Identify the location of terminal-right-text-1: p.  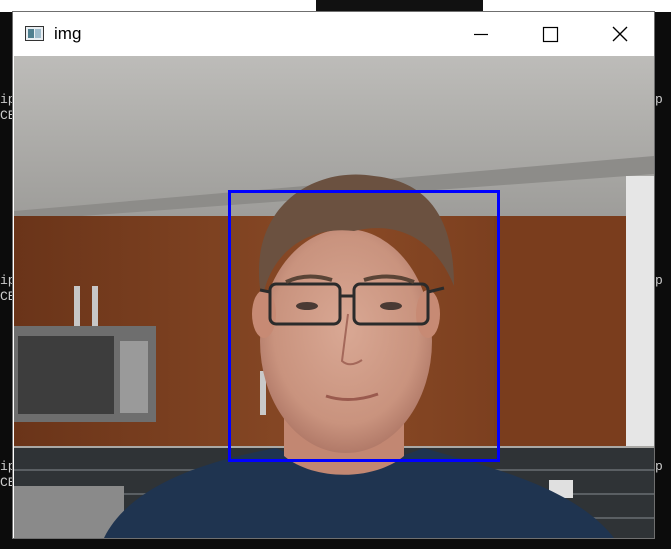
(659, 99).